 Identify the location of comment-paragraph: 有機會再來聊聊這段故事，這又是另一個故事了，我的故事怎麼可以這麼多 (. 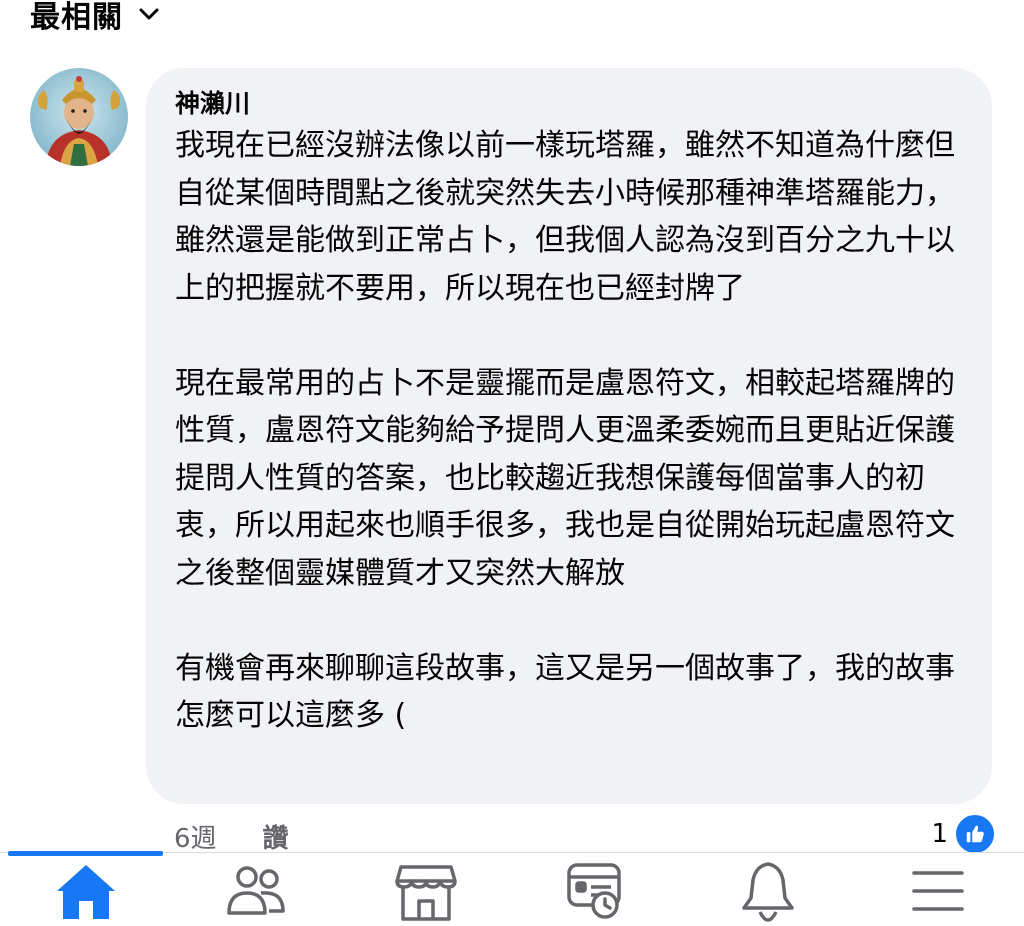
(565, 692).